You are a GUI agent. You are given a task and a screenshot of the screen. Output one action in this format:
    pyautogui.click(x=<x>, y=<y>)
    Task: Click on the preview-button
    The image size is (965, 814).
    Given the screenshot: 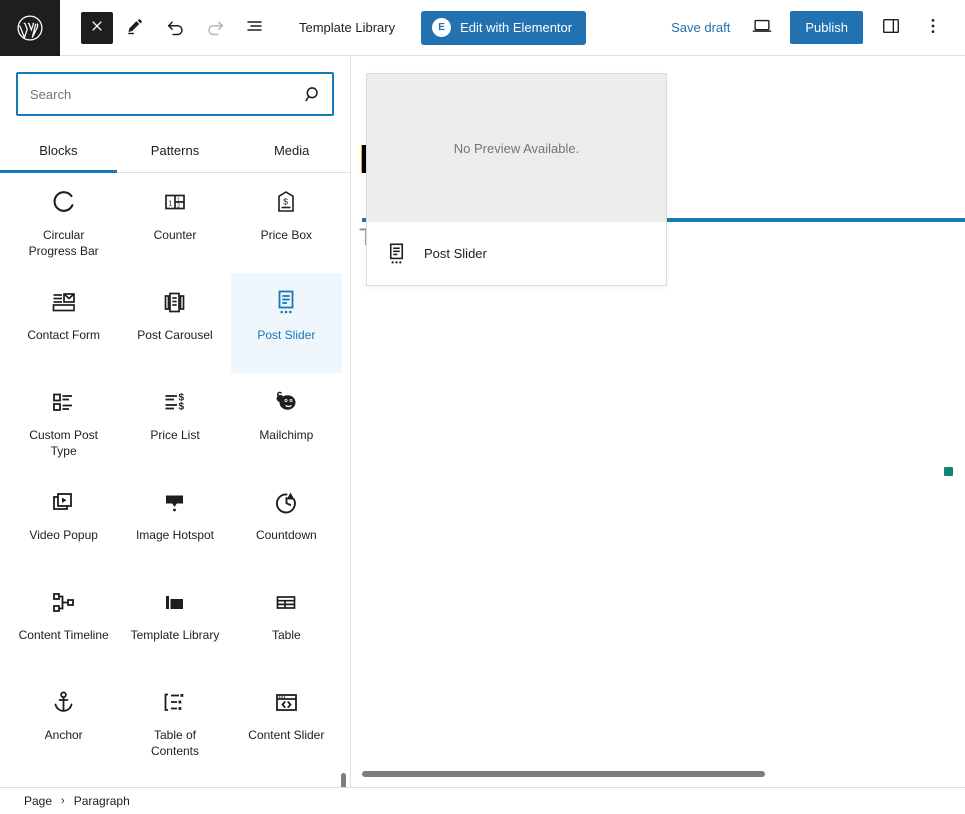 What is the action you would take?
    pyautogui.click(x=762, y=28)
    